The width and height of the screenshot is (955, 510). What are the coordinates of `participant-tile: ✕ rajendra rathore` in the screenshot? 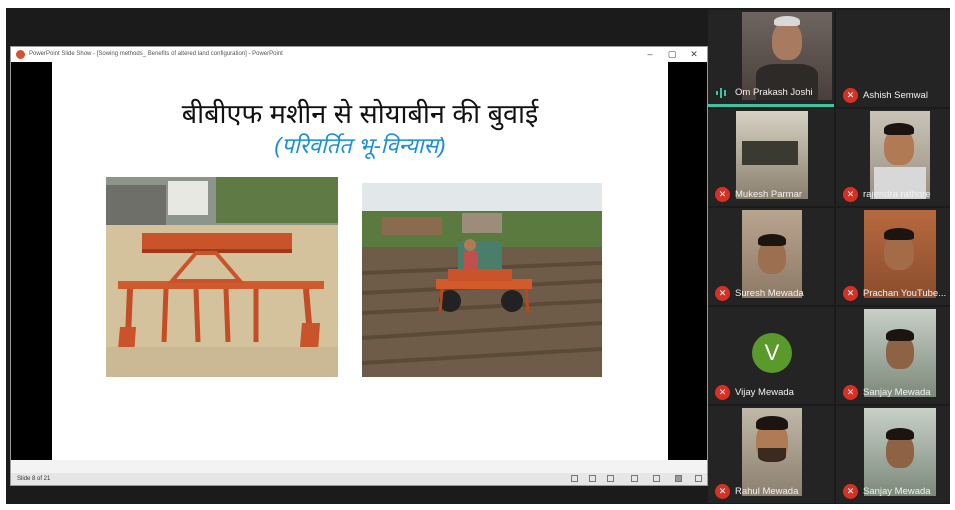 It's located at (893, 157).